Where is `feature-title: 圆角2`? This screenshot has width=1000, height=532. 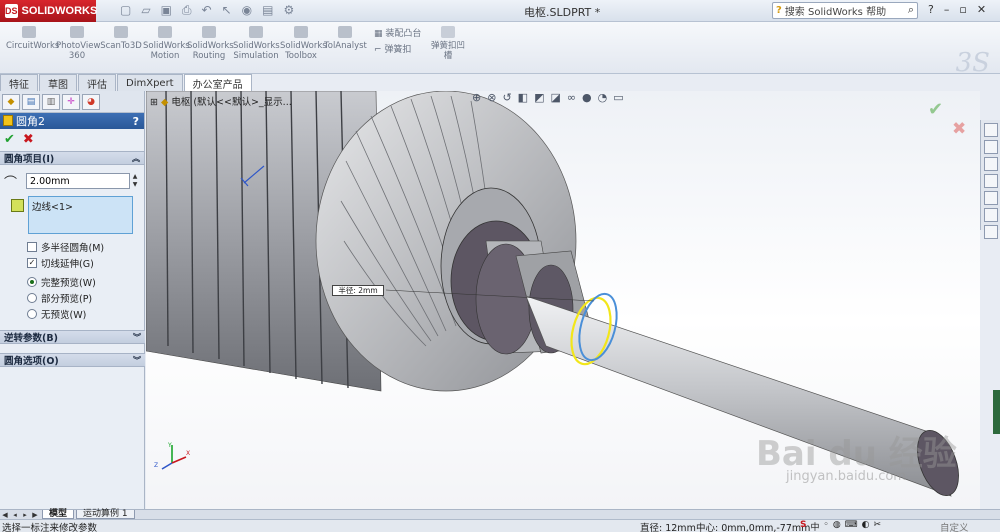
feature-title: 圆角2 is located at coordinates (30, 121).